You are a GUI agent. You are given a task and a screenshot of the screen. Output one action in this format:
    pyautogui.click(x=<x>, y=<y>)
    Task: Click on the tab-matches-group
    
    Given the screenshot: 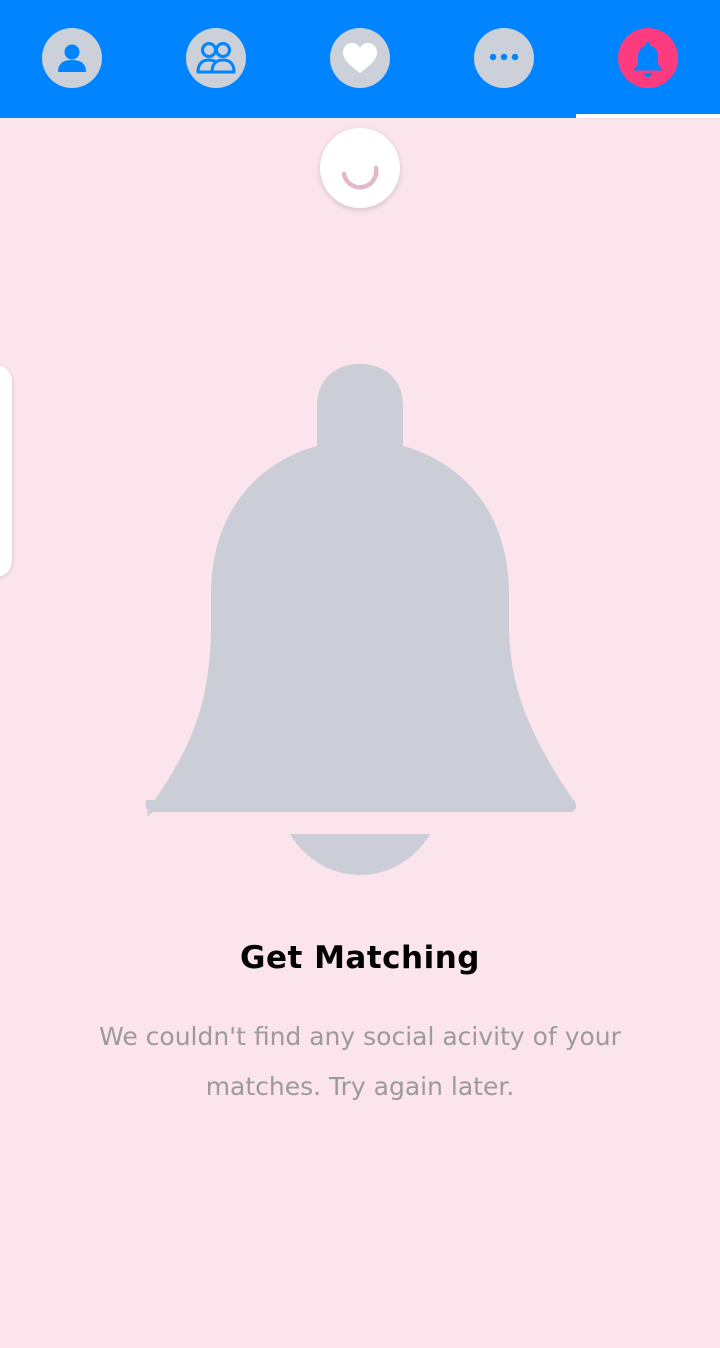 What is the action you would take?
    pyautogui.click(x=216, y=59)
    